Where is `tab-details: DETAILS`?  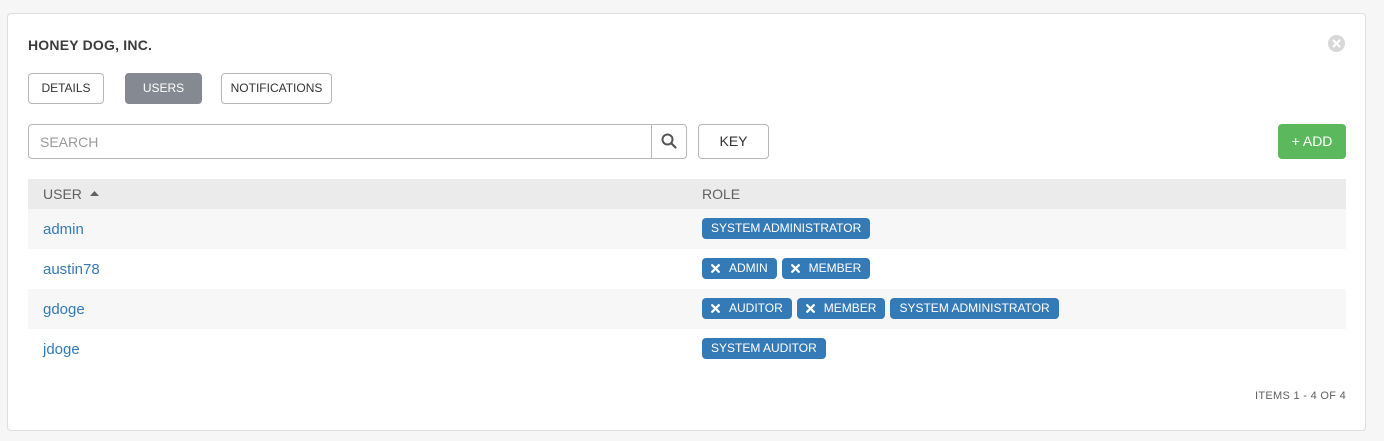 tab-details: DETAILS is located at coordinates (66, 88).